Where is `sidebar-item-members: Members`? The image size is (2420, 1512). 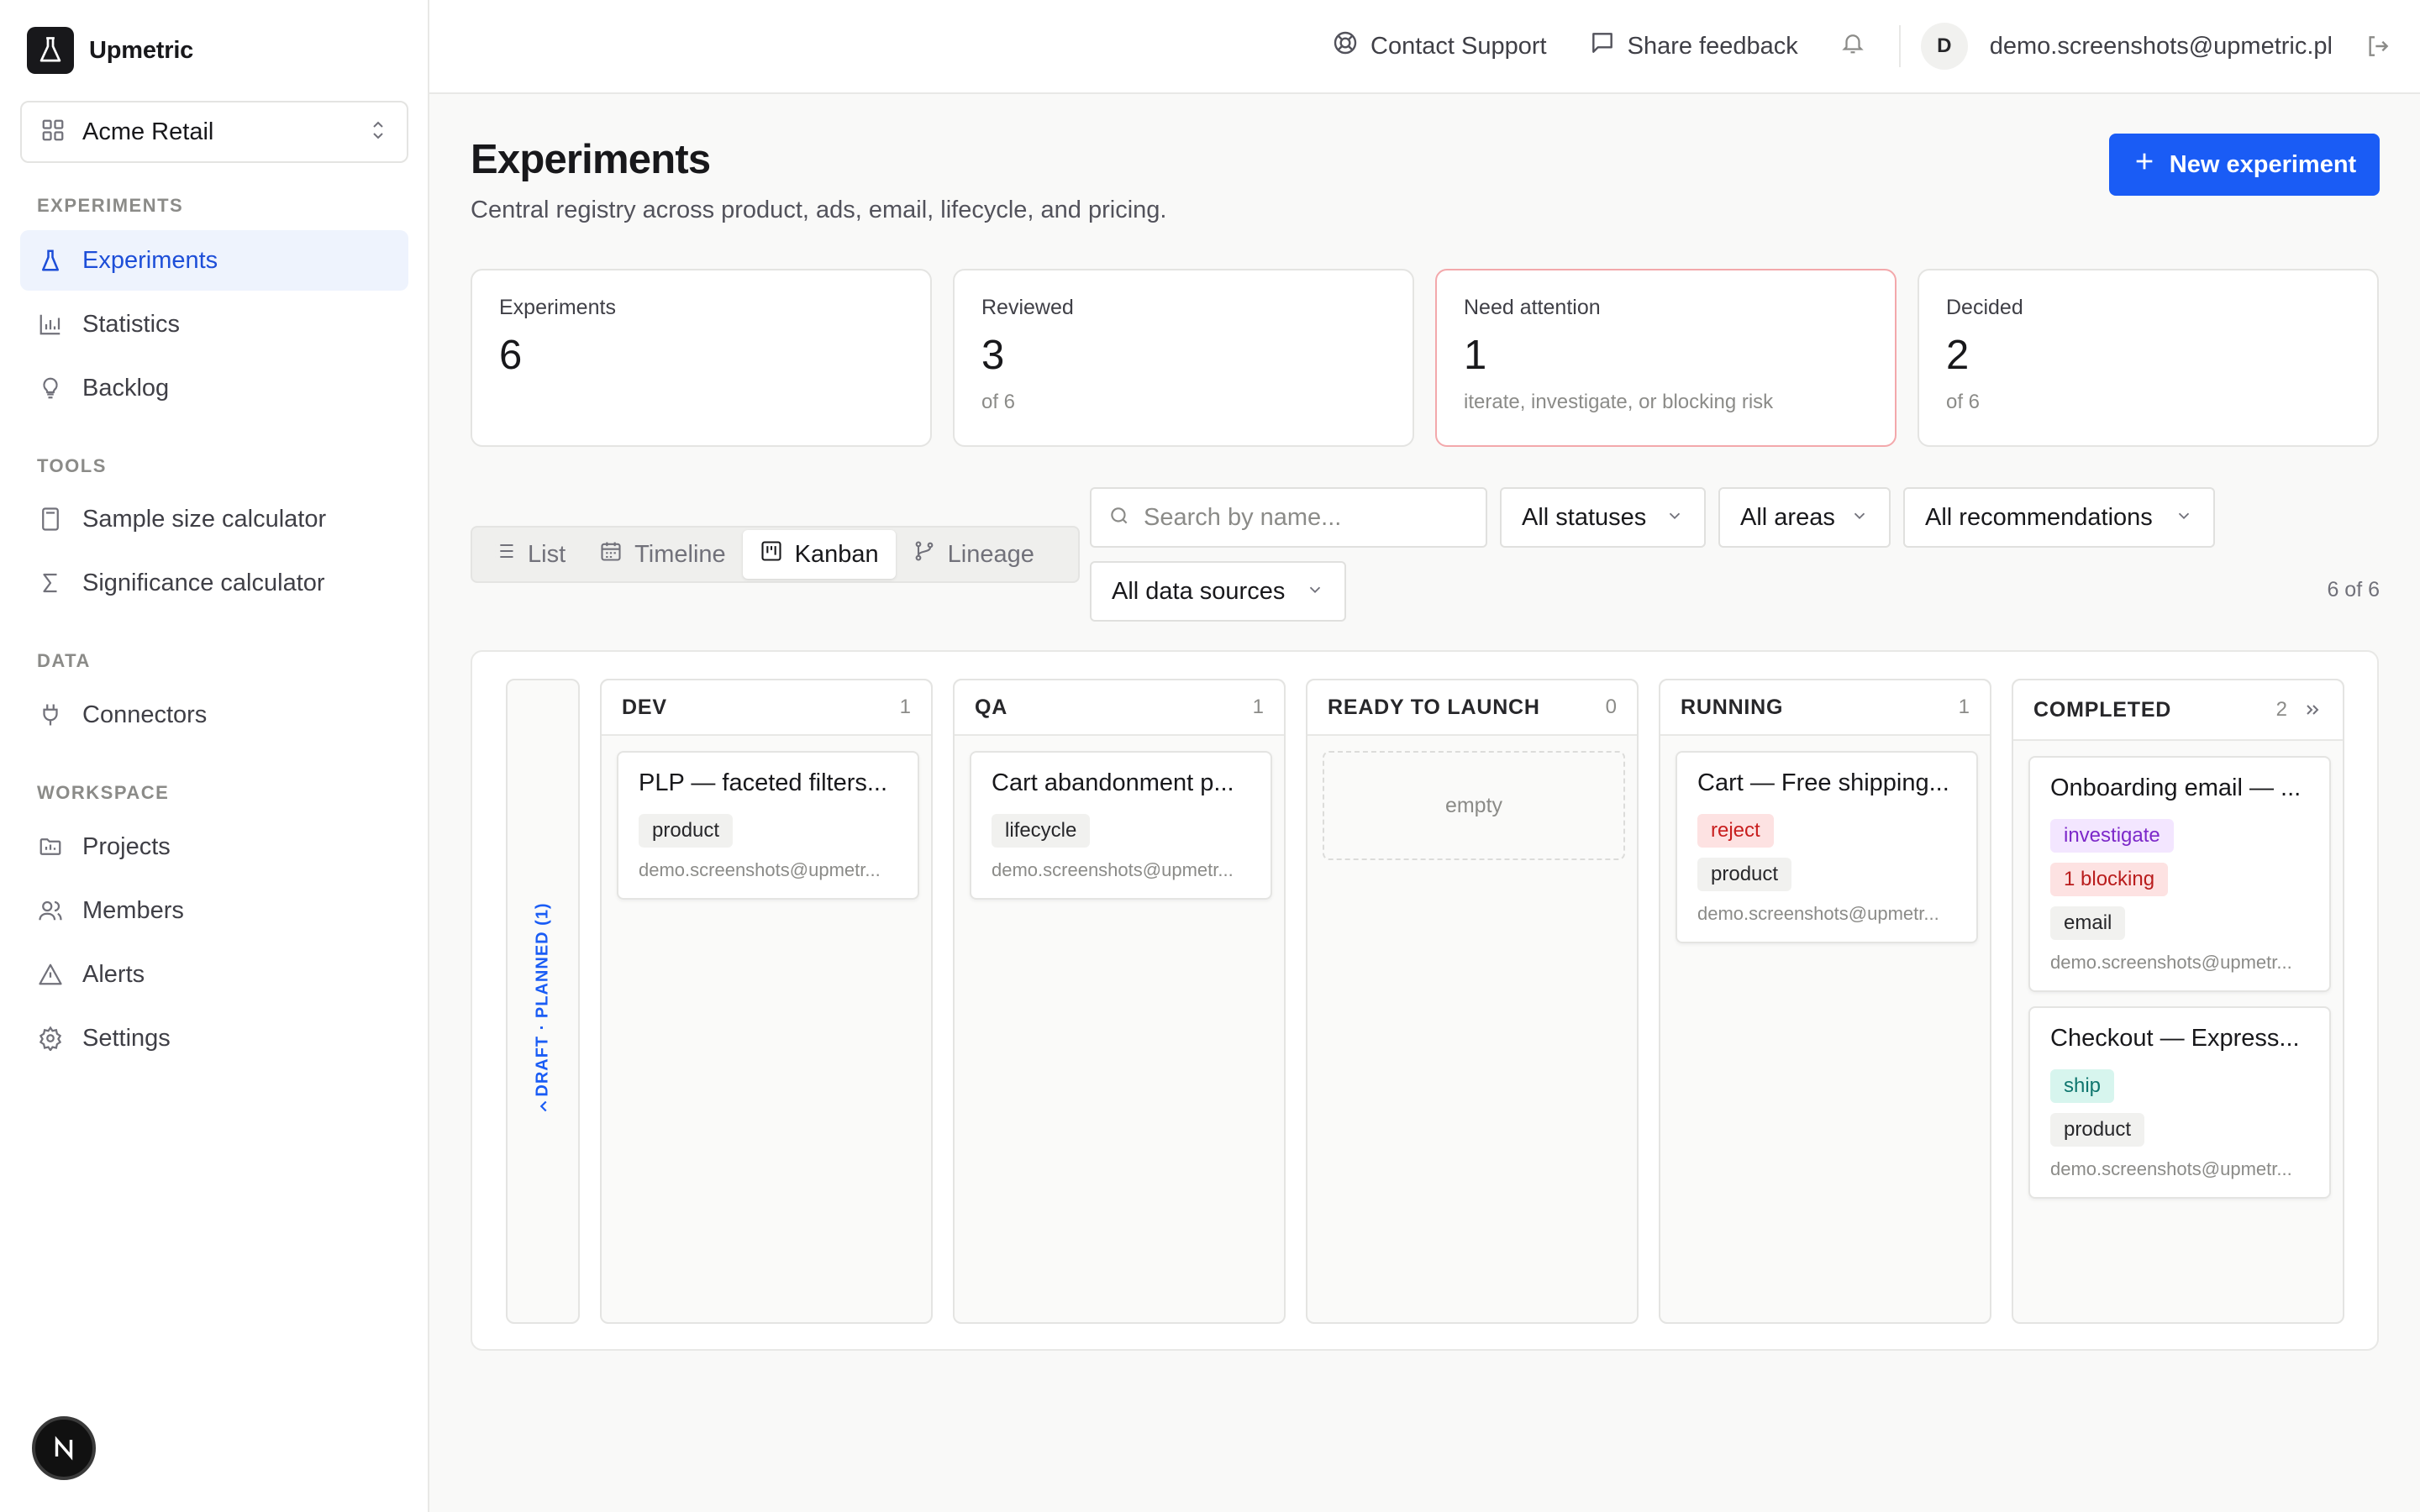
sidebar-item-members: Members is located at coordinates (214, 910).